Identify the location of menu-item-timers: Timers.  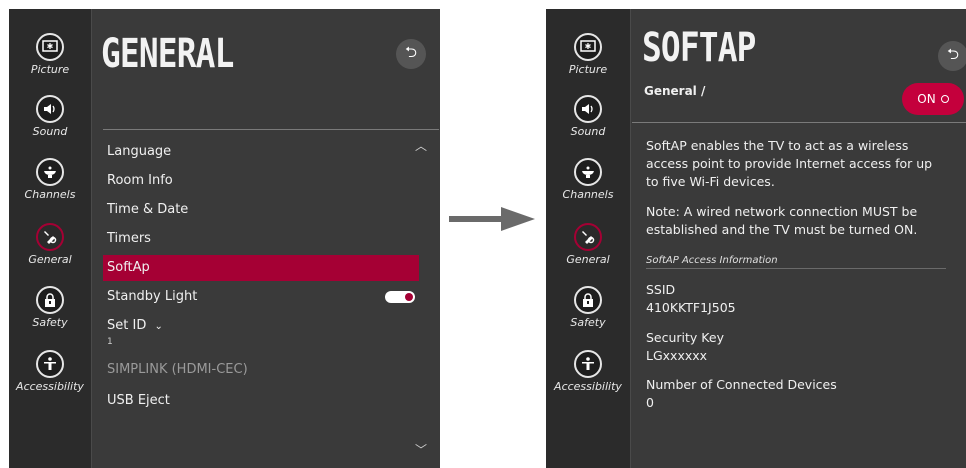
(261, 239).